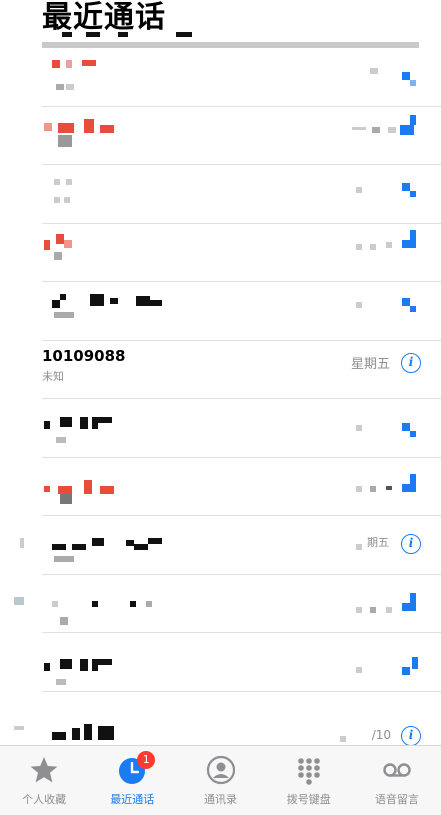  I want to click on call-date: 期五, so click(378, 542).